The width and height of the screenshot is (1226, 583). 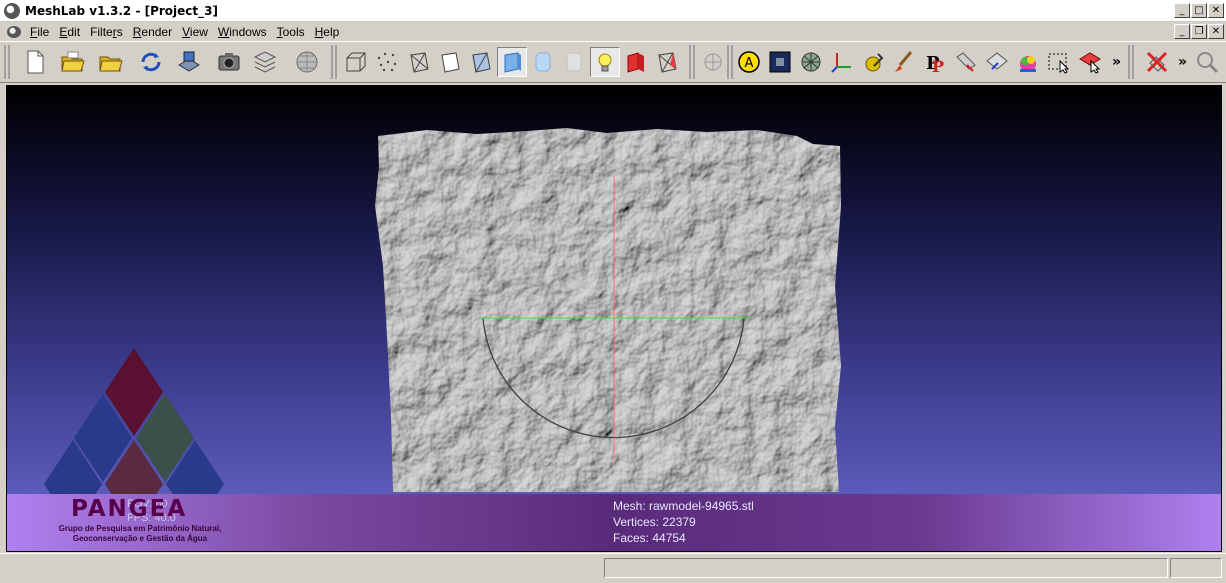 I want to click on window-title: MeshLab v1.3.2 - [Project_3], so click(x=121, y=10).